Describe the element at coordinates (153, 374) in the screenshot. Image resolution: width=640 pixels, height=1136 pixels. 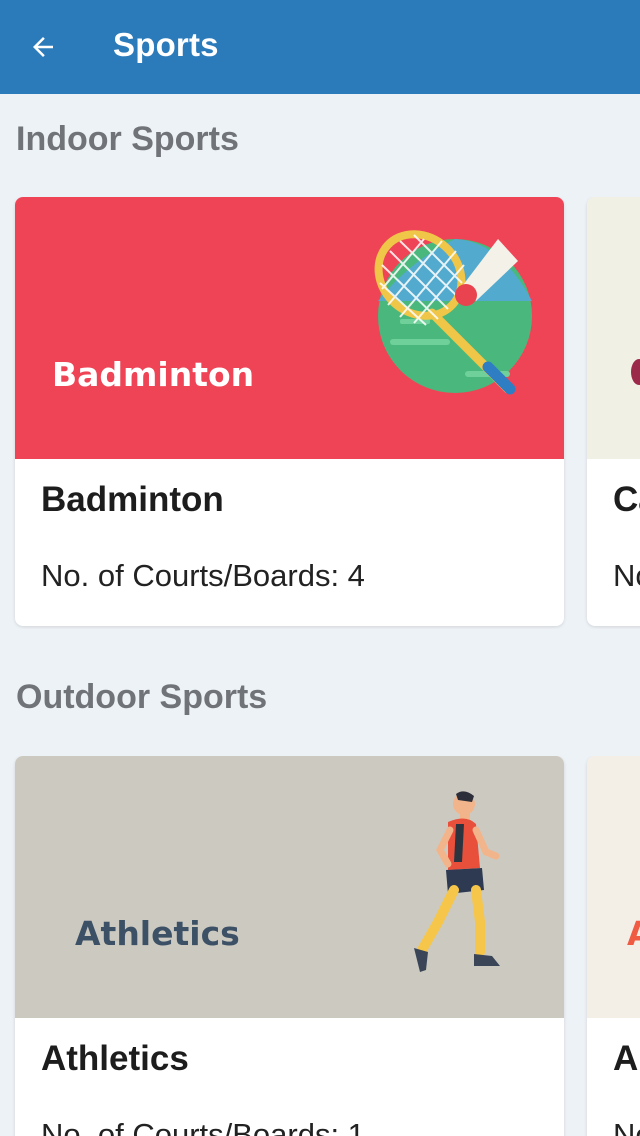
I see `banner-label: Badminton` at that location.